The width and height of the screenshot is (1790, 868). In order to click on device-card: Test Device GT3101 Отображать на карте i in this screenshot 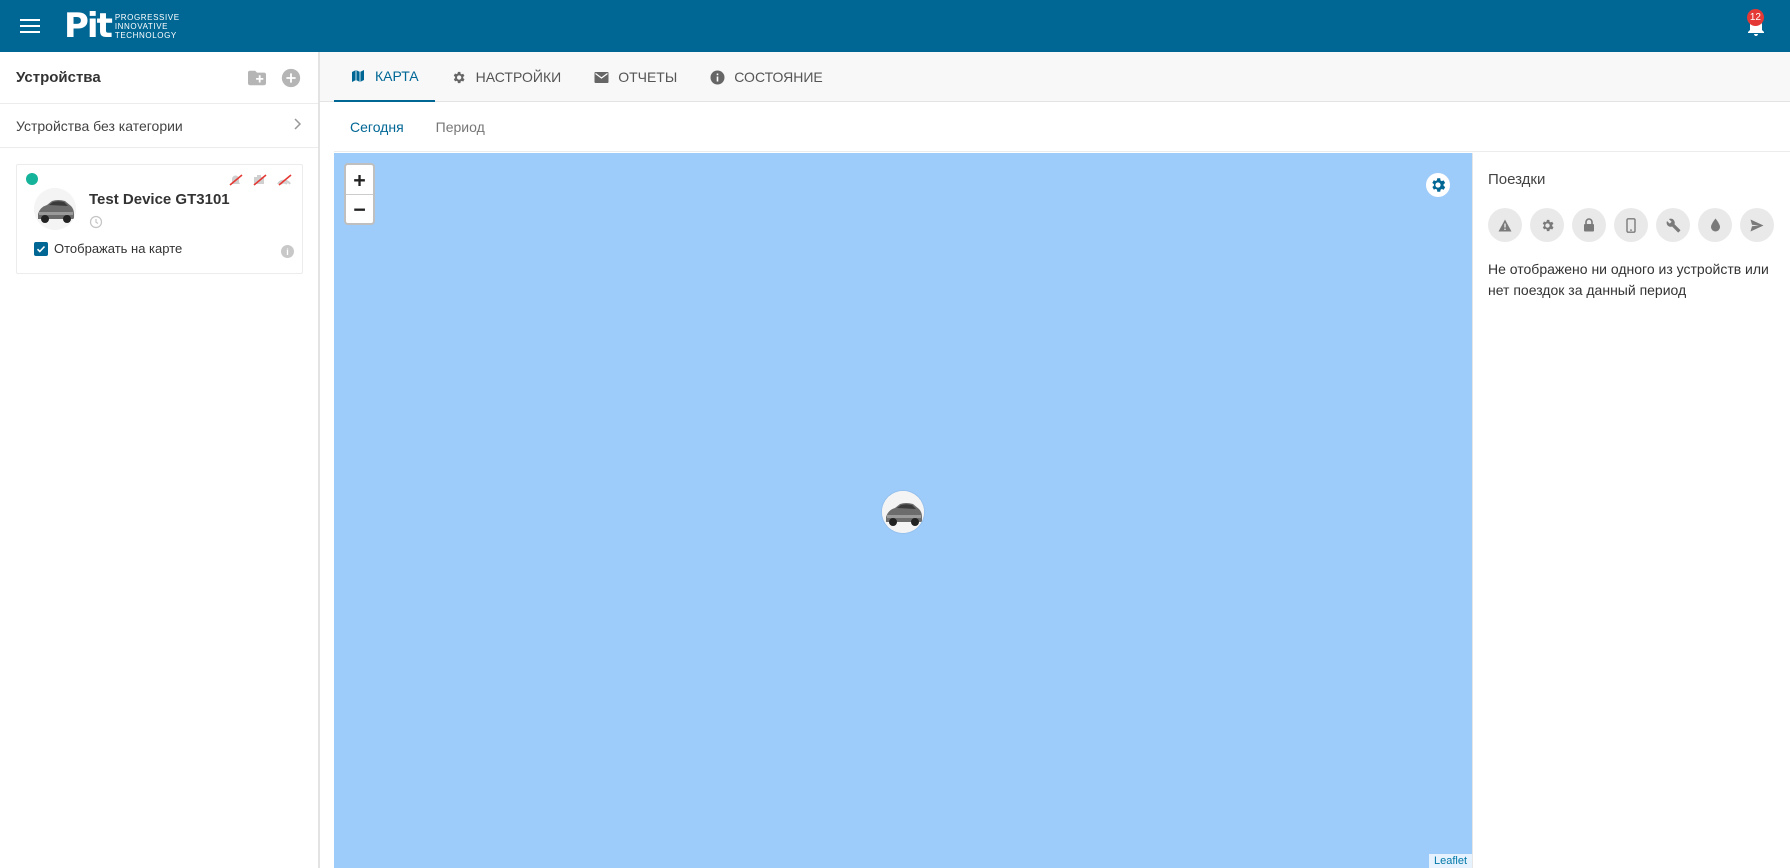, I will do `click(159, 219)`.